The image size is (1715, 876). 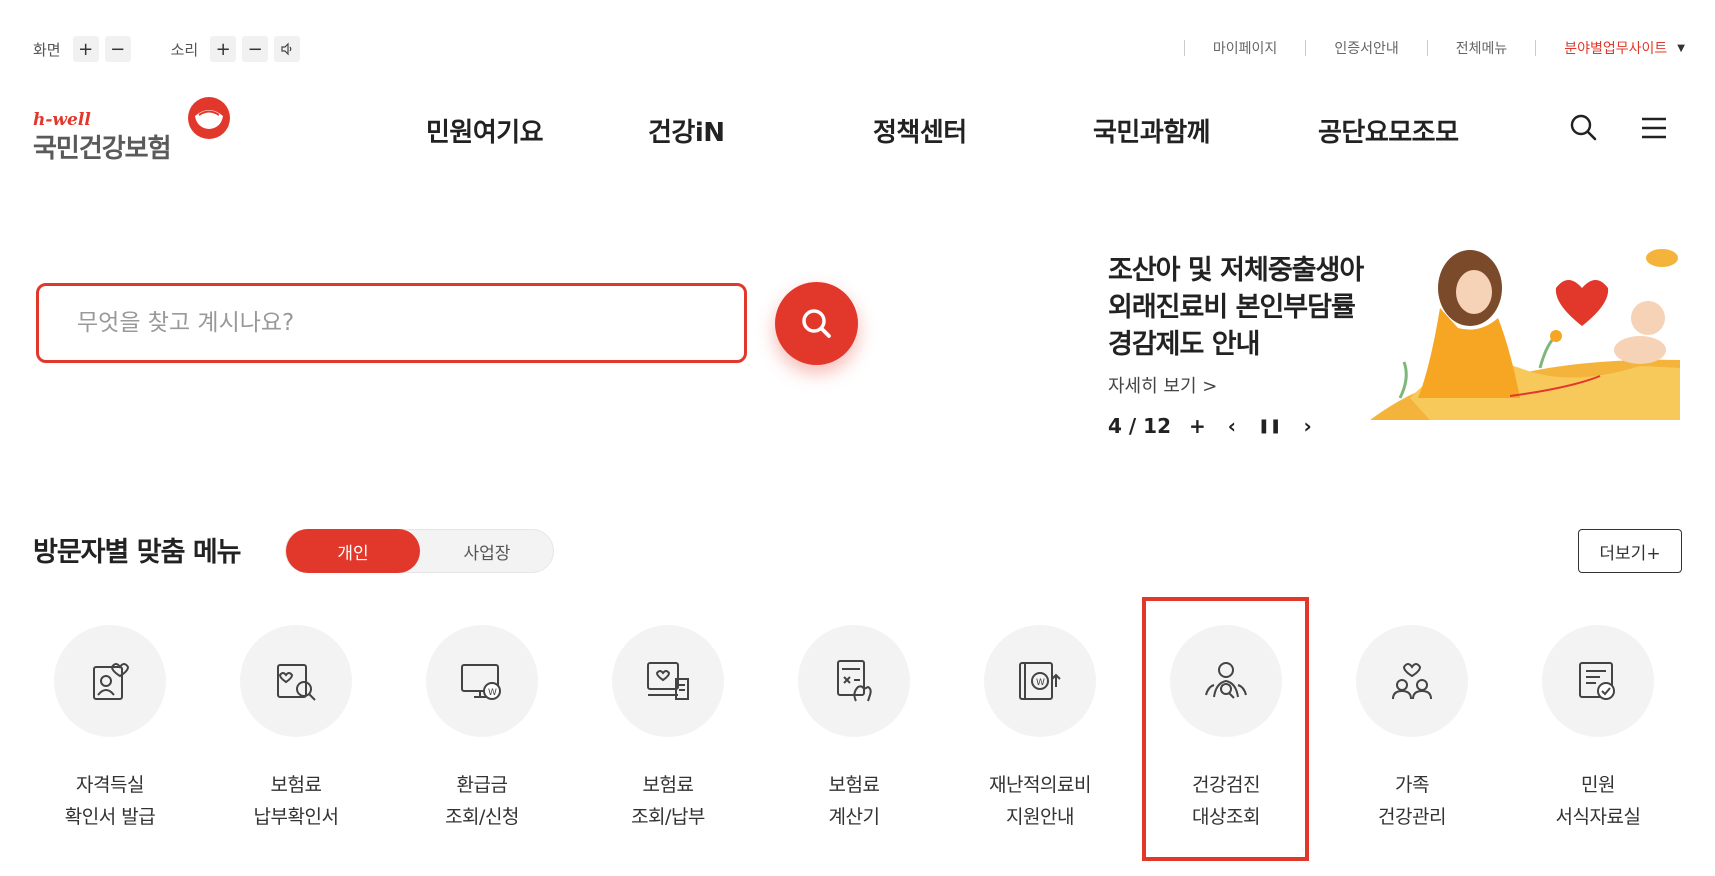 What do you see at coordinates (1040, 817) in the screenshot?
I see `menu-item-label: 지원안내` at bounding box center [1040, 817].